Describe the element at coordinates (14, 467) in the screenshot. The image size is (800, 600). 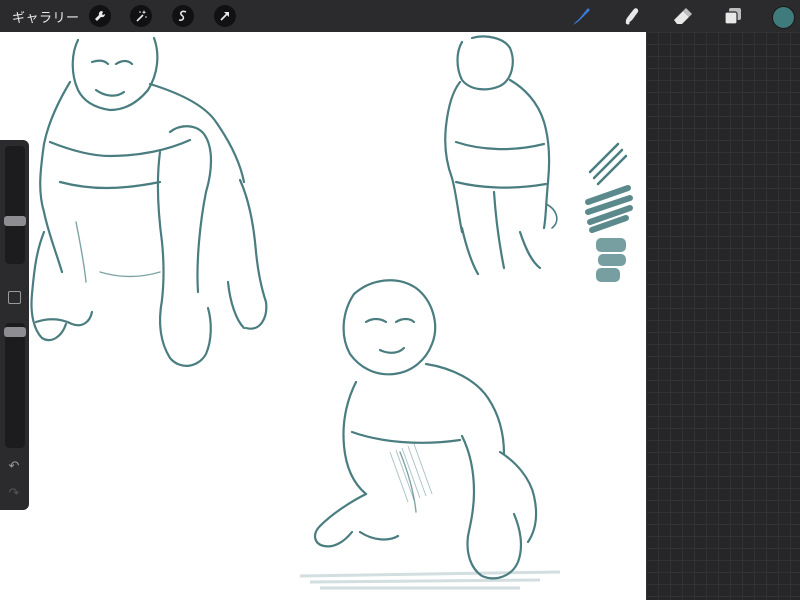
I see `undo-icon: ↶` at that location.